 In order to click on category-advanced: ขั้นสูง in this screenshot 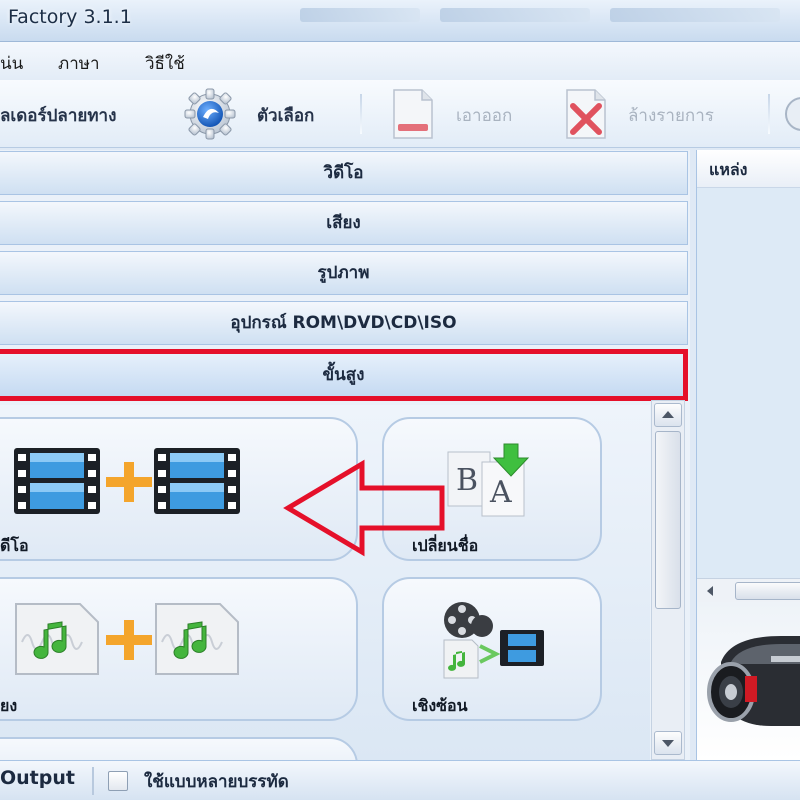, I will do `click(344, 375)`.